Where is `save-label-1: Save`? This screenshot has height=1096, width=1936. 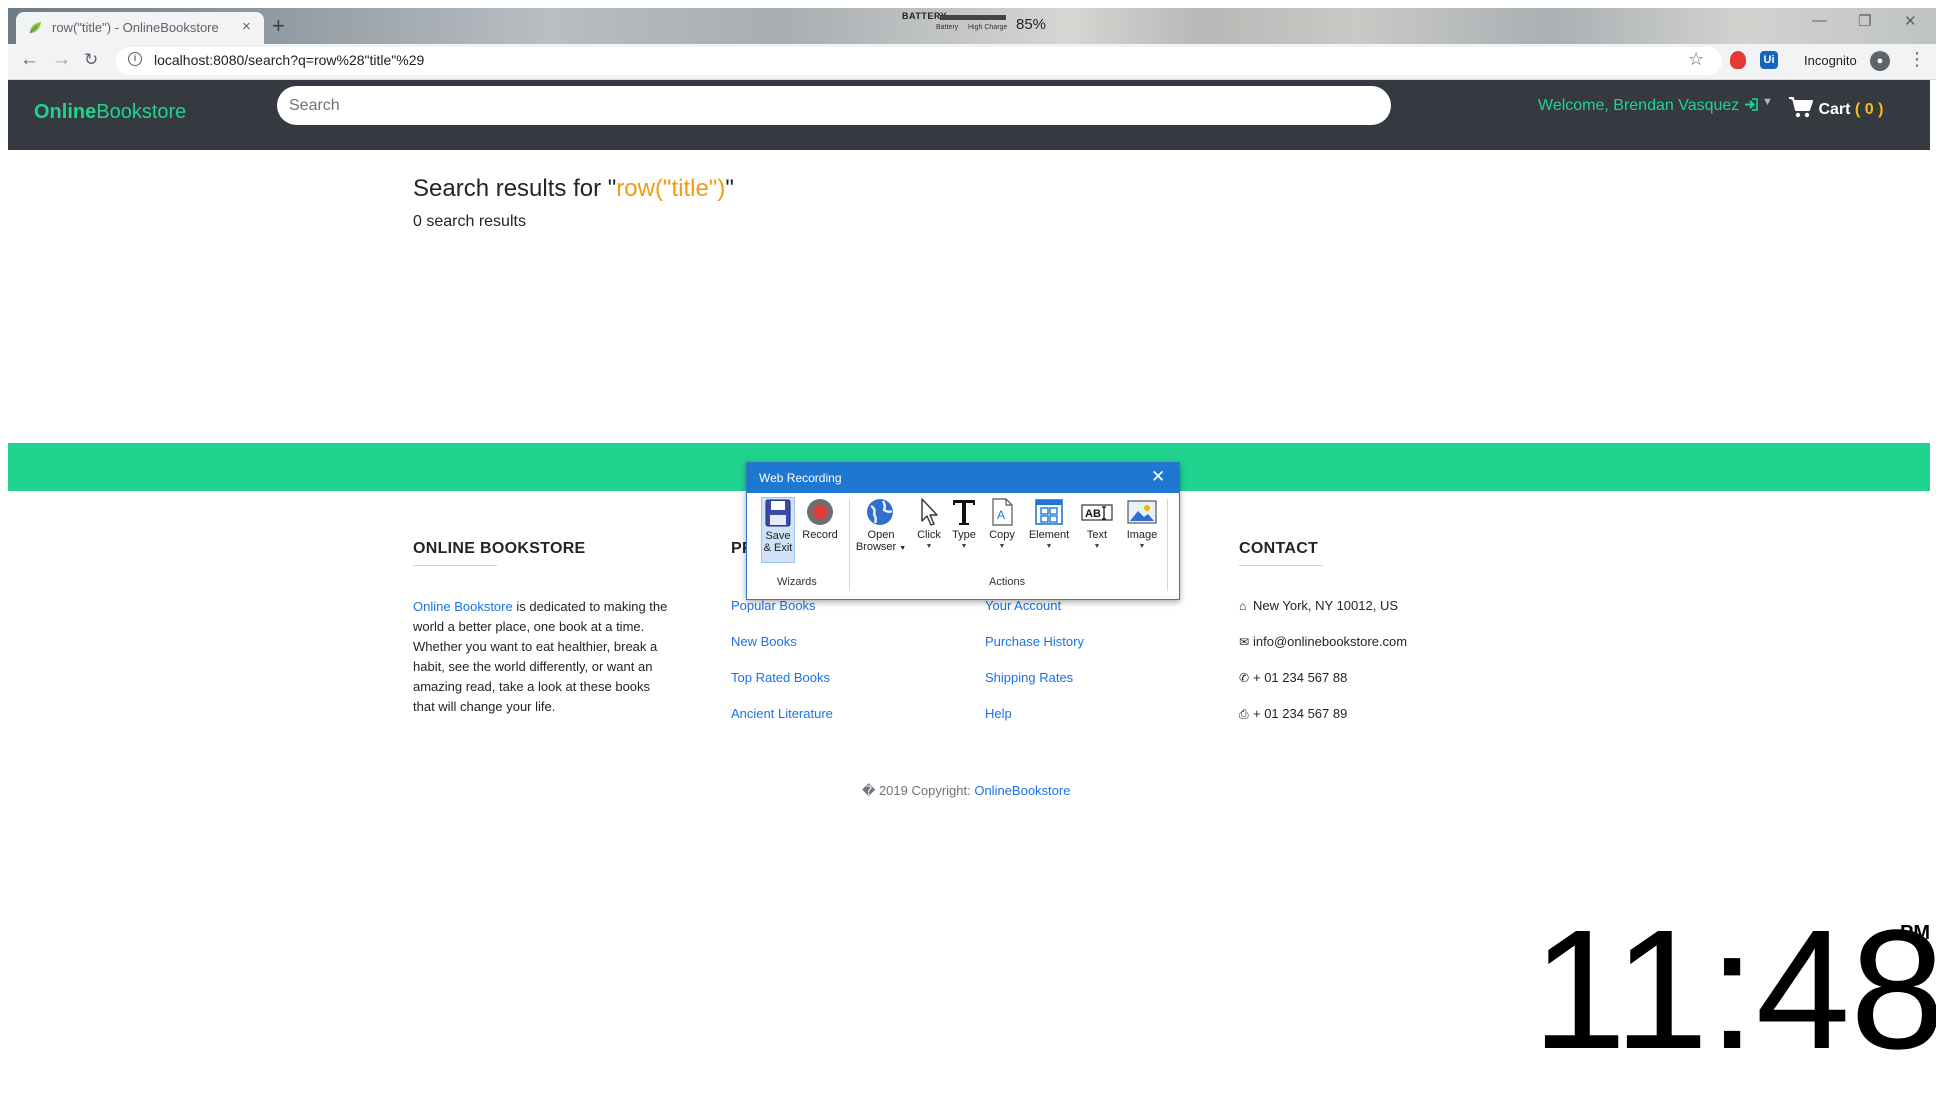
save-label-1: Save is located at coordinates (778, 536).